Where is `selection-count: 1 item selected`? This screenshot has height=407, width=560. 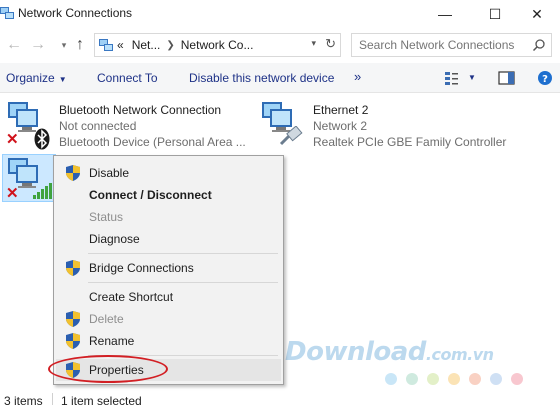 selection-count: 1 item selected is located at coordinates (101, 400).